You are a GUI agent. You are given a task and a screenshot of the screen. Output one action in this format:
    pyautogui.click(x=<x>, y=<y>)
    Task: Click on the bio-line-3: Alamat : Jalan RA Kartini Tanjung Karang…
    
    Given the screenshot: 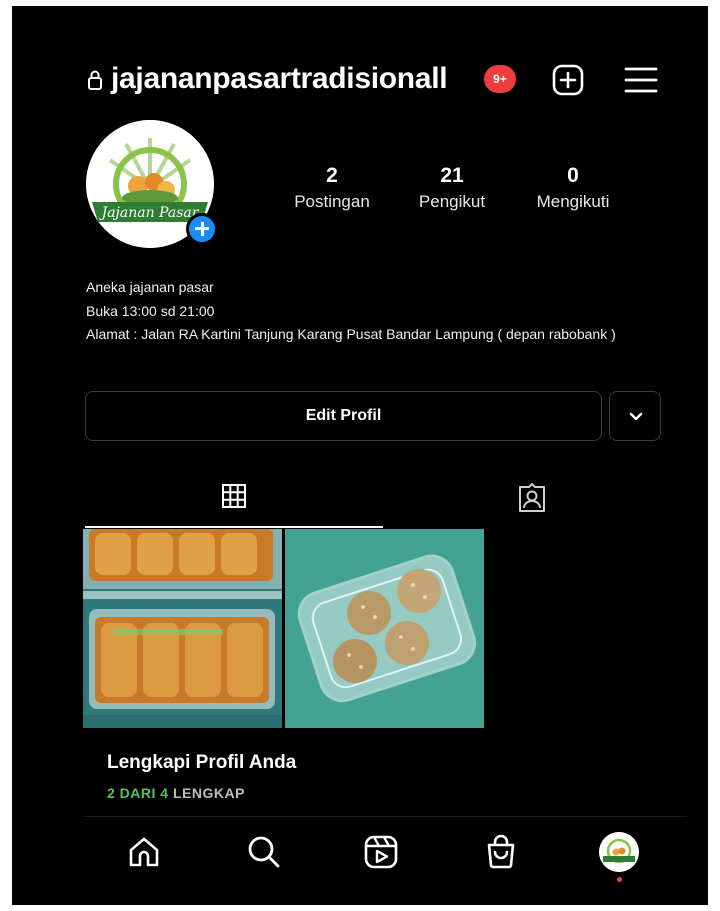 What is the action you would take?
    pyautogui.click(x=351, y=334)
    